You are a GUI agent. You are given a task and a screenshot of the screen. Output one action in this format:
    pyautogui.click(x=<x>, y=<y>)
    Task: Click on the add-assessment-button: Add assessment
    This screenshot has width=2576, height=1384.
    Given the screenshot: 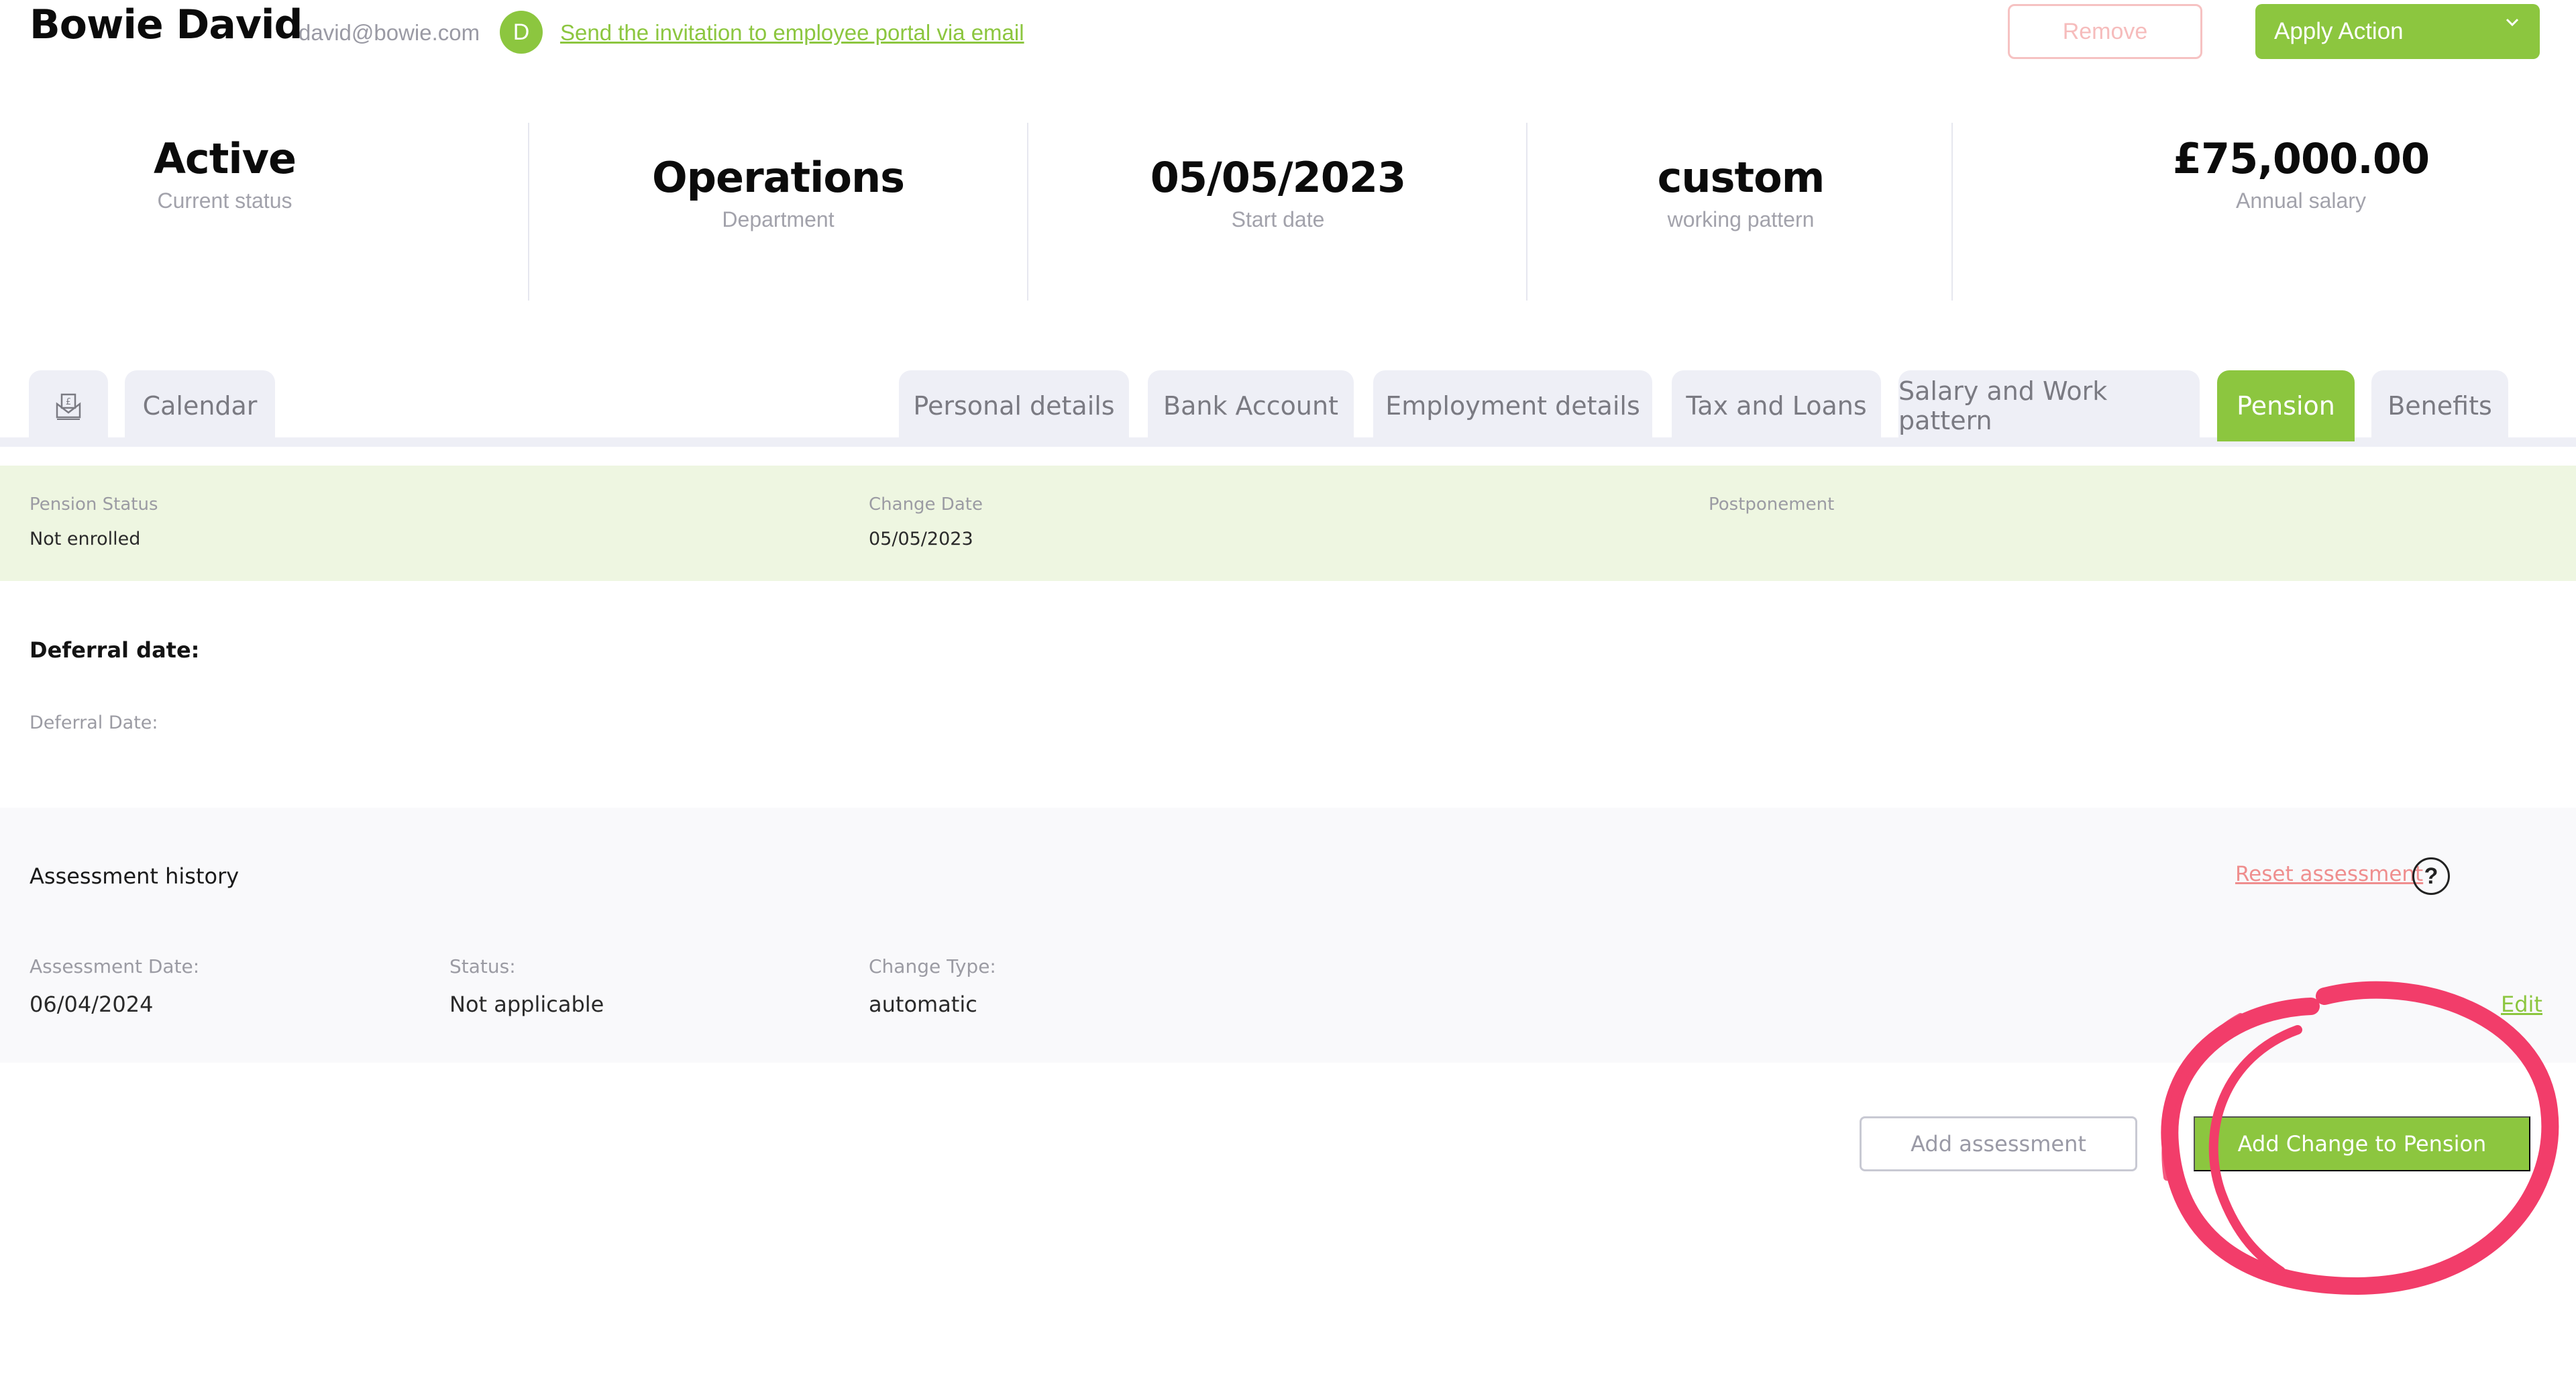 What is the action you would take?
    pyautogui.click(x=1998, y=1143)
    